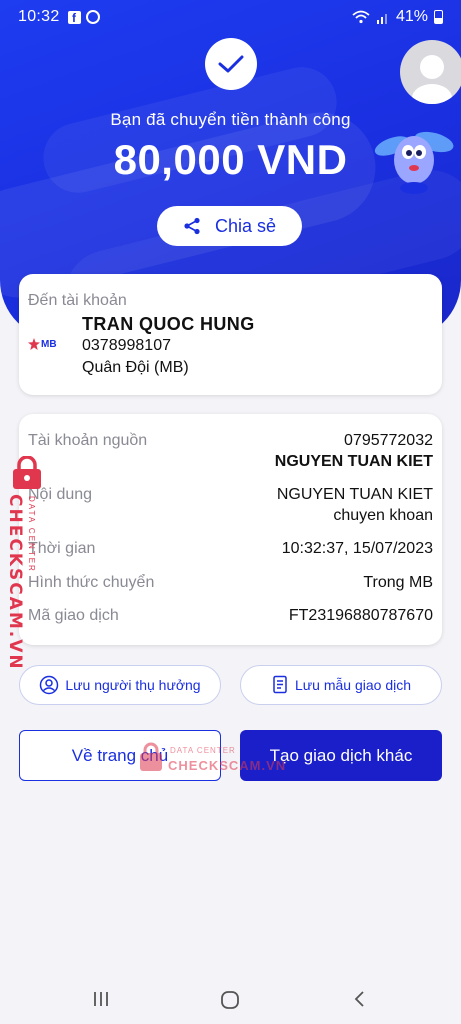  I want to click on battery-icon, so click(438, 17).